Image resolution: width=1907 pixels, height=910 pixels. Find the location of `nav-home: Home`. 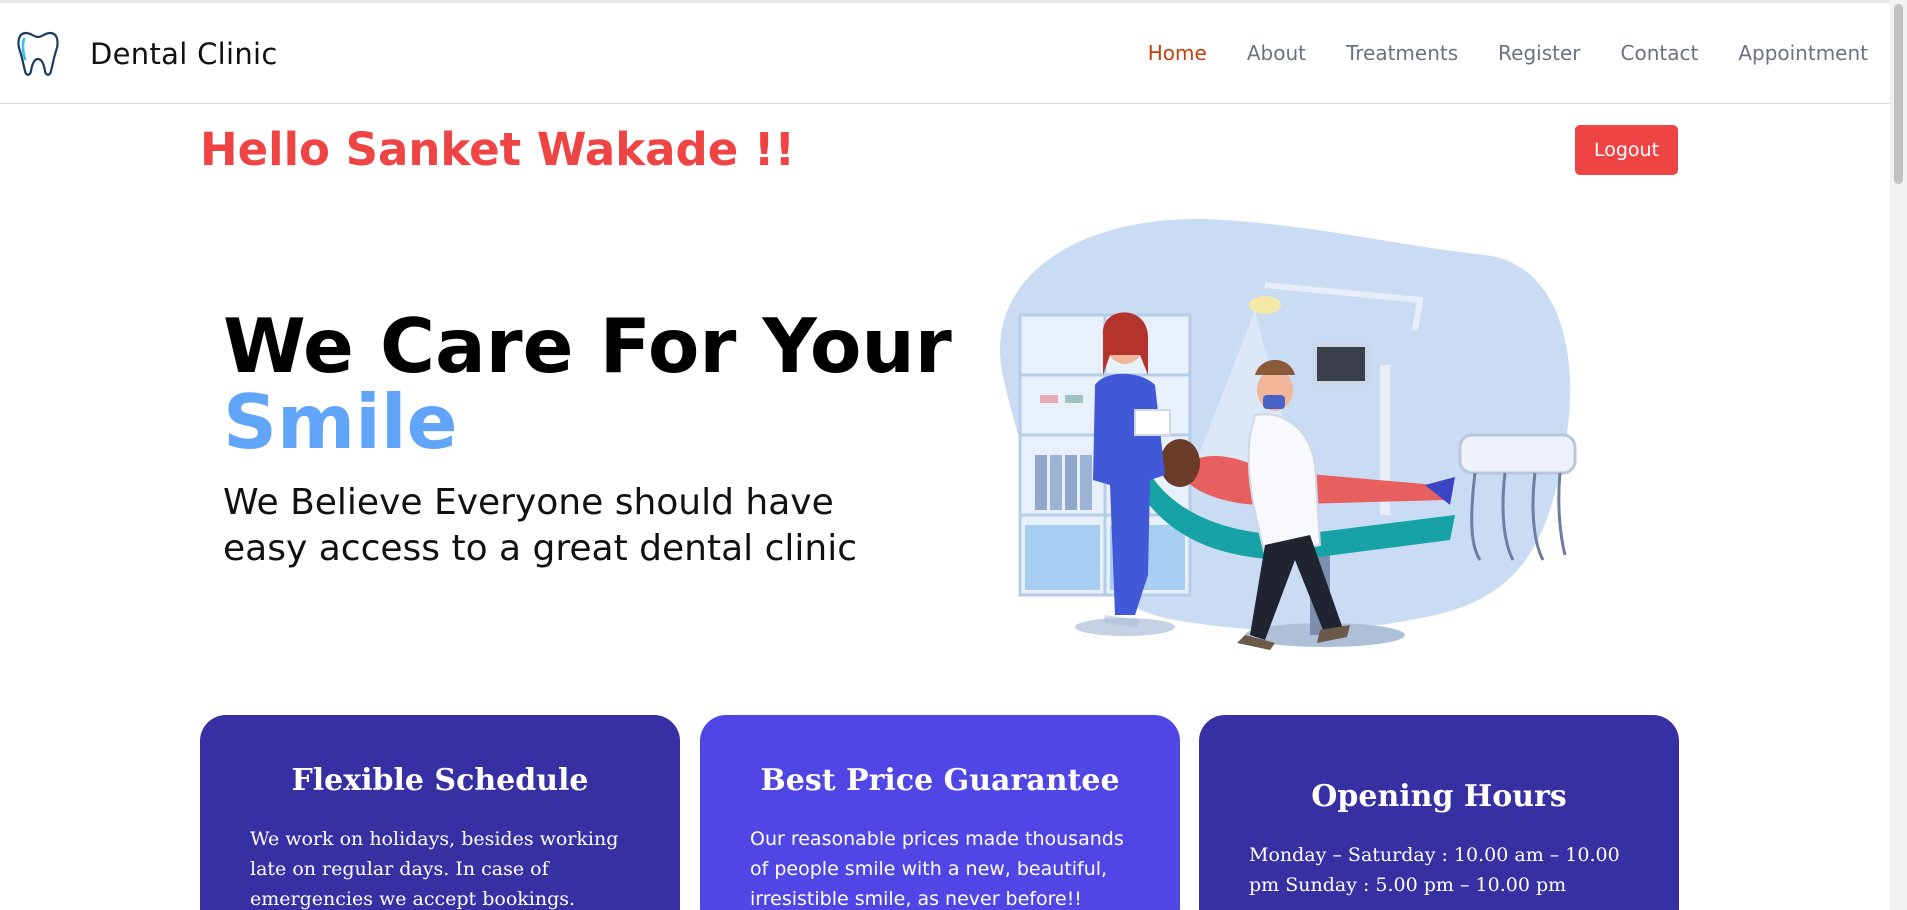

nav-home: Home is located at coordinates (1177, 53).